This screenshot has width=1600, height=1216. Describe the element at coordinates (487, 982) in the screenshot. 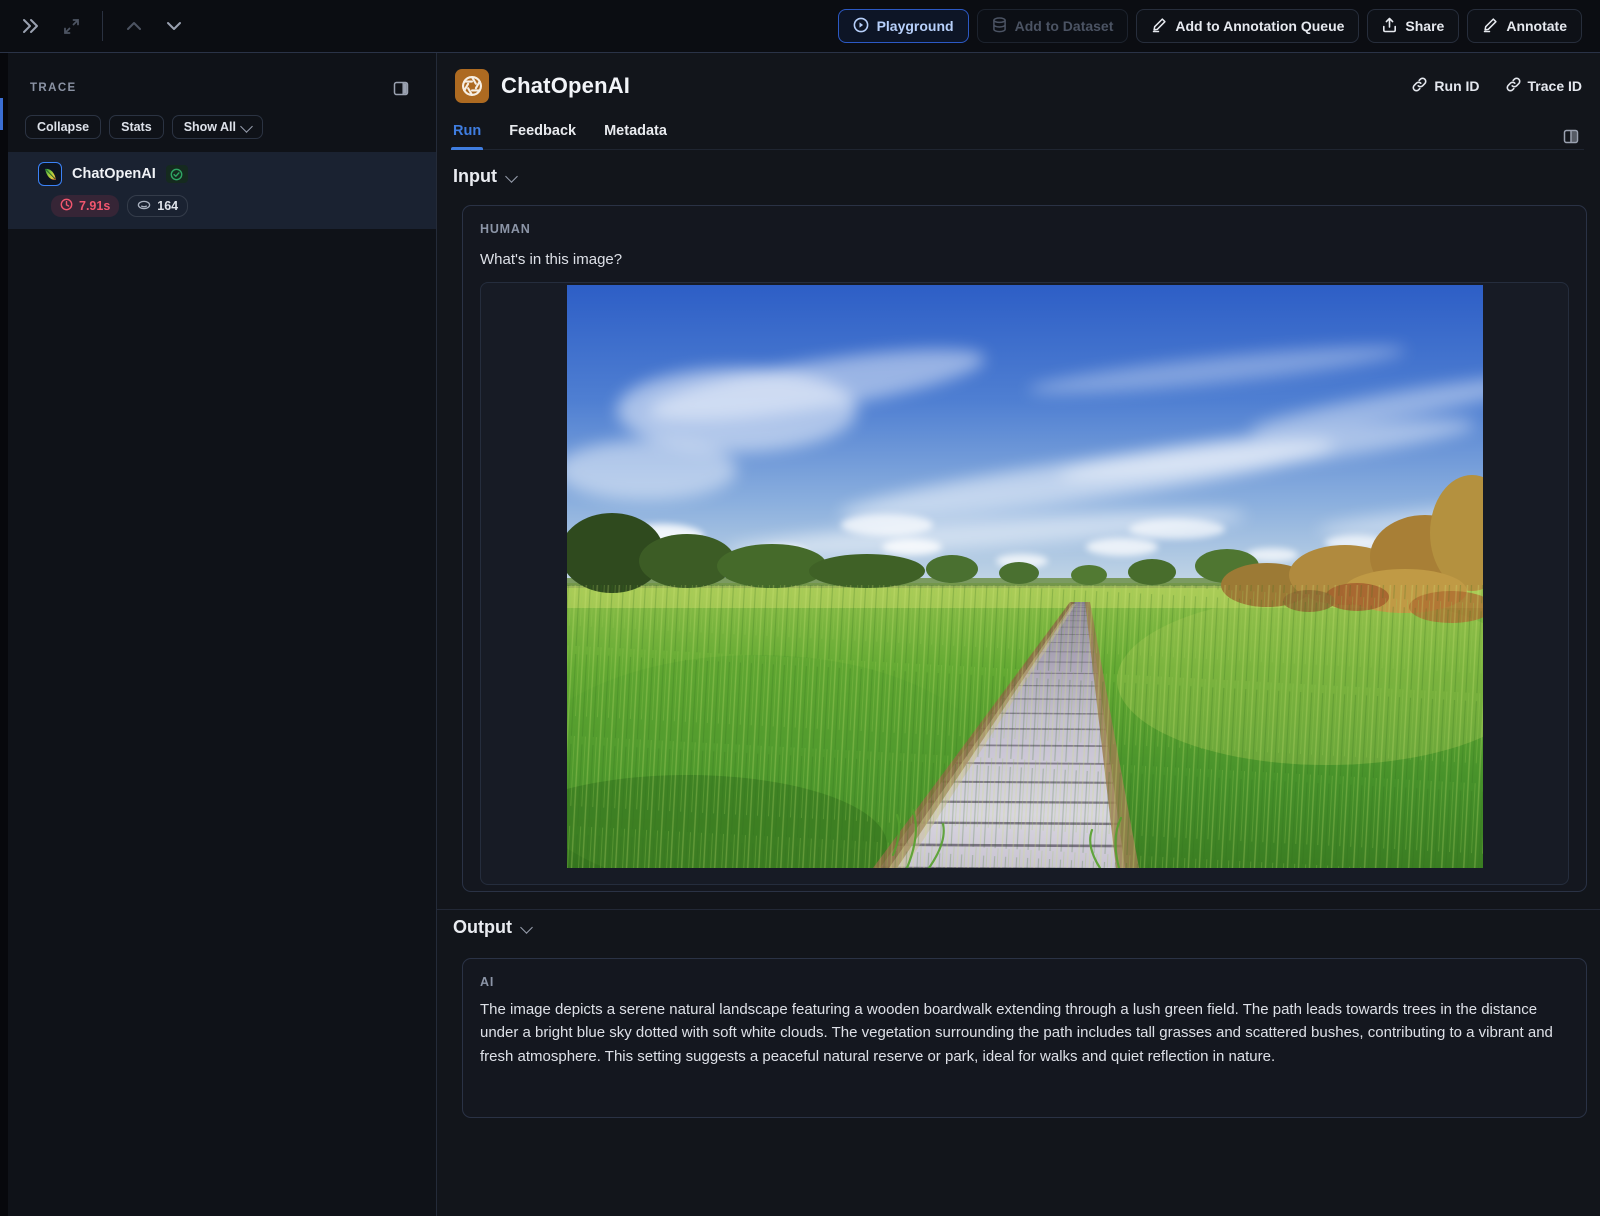

I see `message-role-label: AI` at that location.